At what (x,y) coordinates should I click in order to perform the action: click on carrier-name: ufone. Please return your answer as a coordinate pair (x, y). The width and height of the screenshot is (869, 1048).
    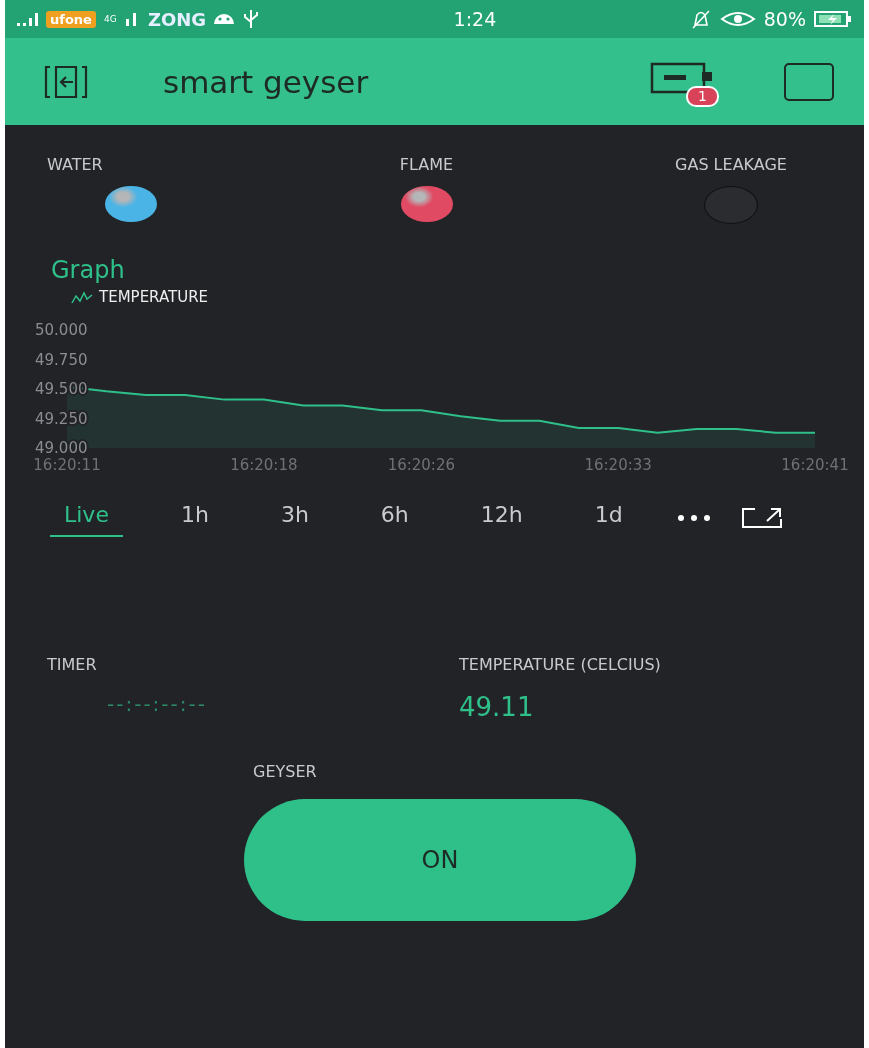
    Looking at the image, I should click on (71, 19).